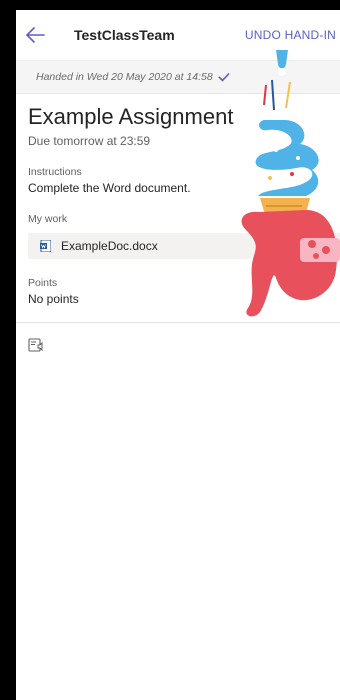  Describe the element at coordinates (35, 35) in the screenshot. I see `back-arrow-icon` at that location.